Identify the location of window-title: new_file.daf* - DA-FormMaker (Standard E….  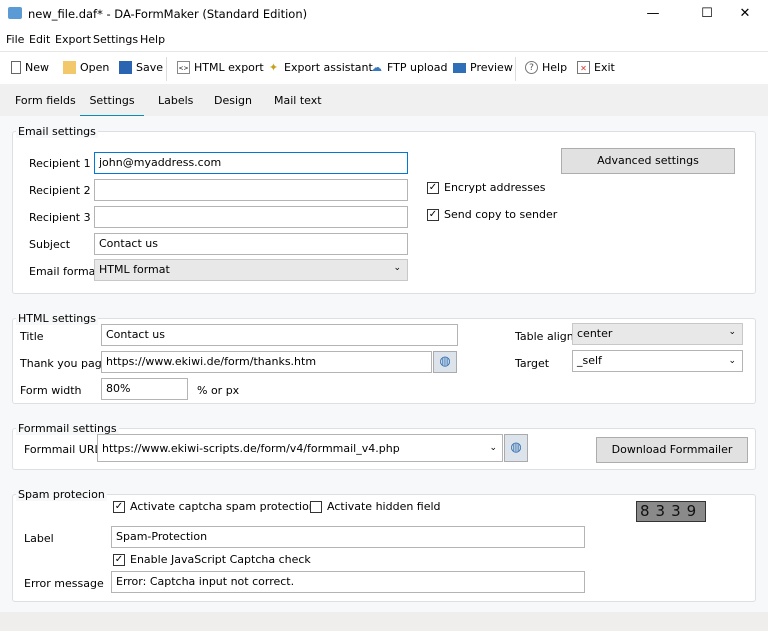
(168, 14).